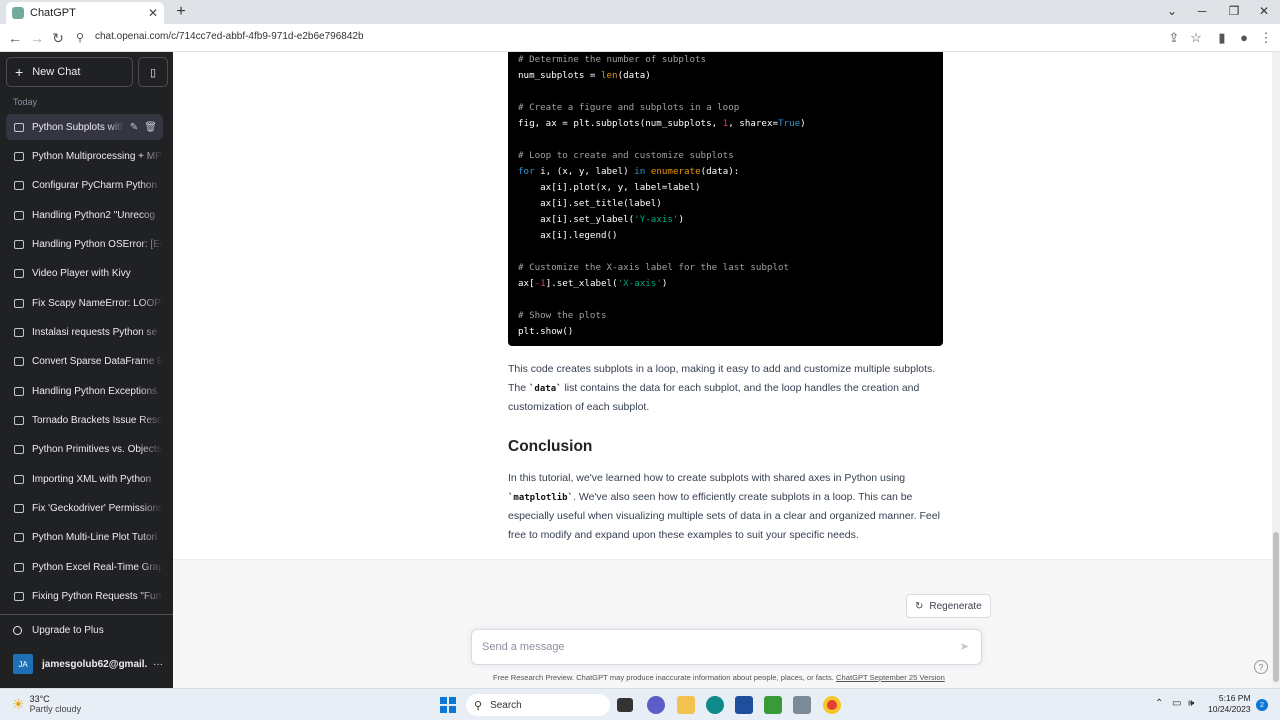 The width and height of the screenshot is (1280, 720). Describe the element at coordinates (1229, 704) in the screenshot. I see `system-clock: 5:16 PM 10/24/2023` at that location.